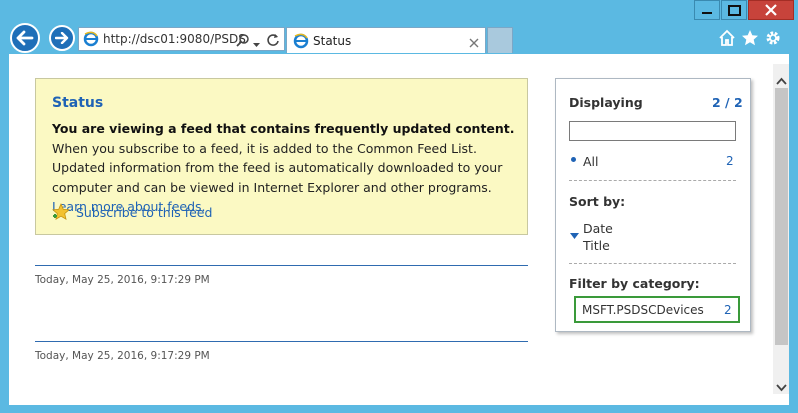  What do you see at coordinates (78, 103) in the screenshot?
I see `status-title: Status` at bounding box center [78, 103].